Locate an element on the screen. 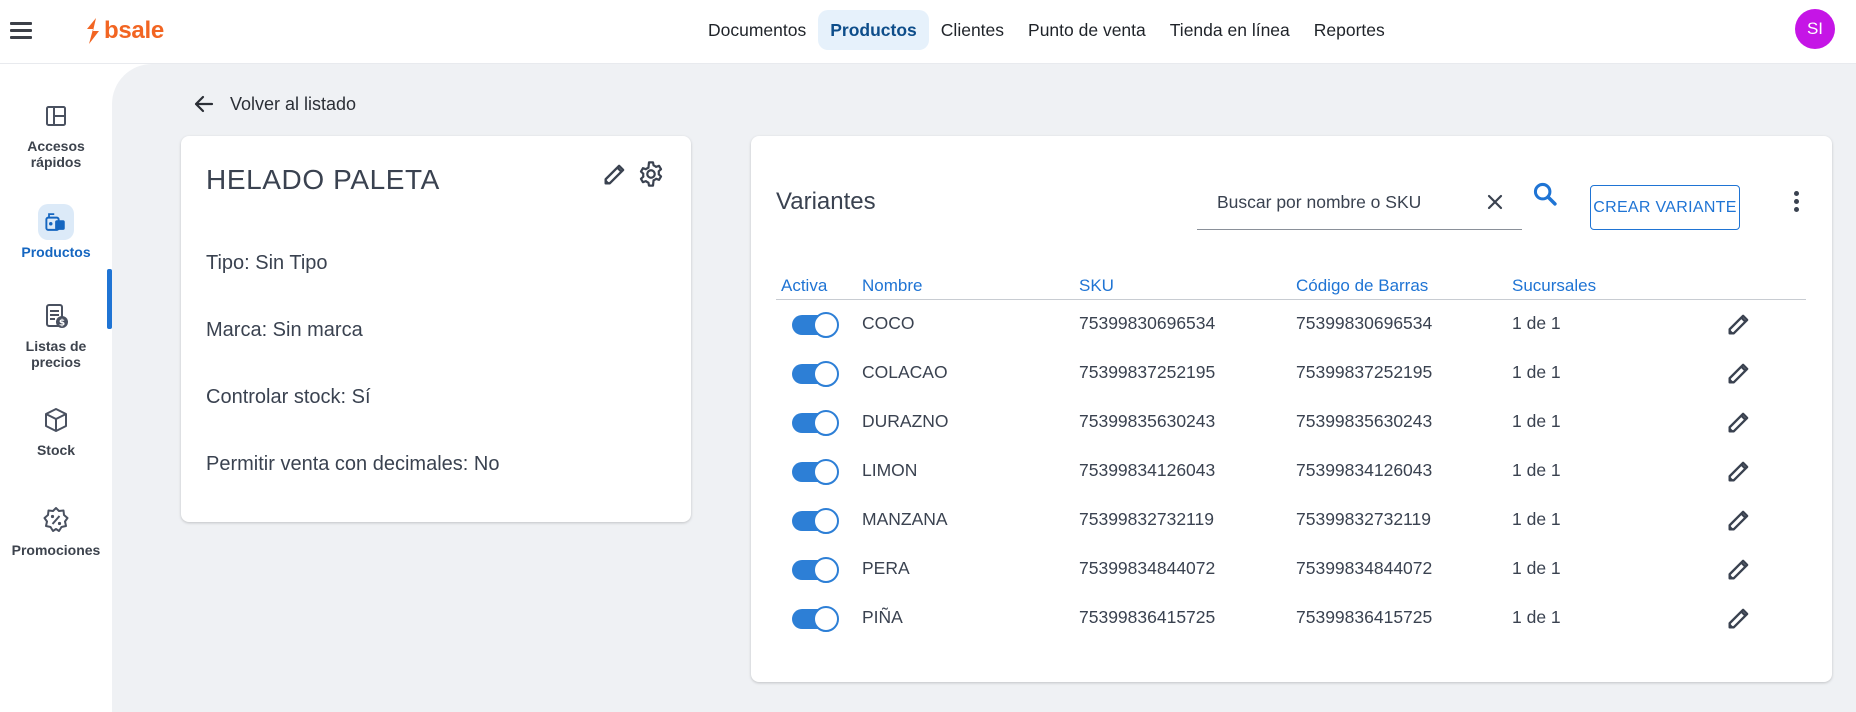  product-controlar-stock: Controlar stock: Sí is located at coordinates (288, 397).